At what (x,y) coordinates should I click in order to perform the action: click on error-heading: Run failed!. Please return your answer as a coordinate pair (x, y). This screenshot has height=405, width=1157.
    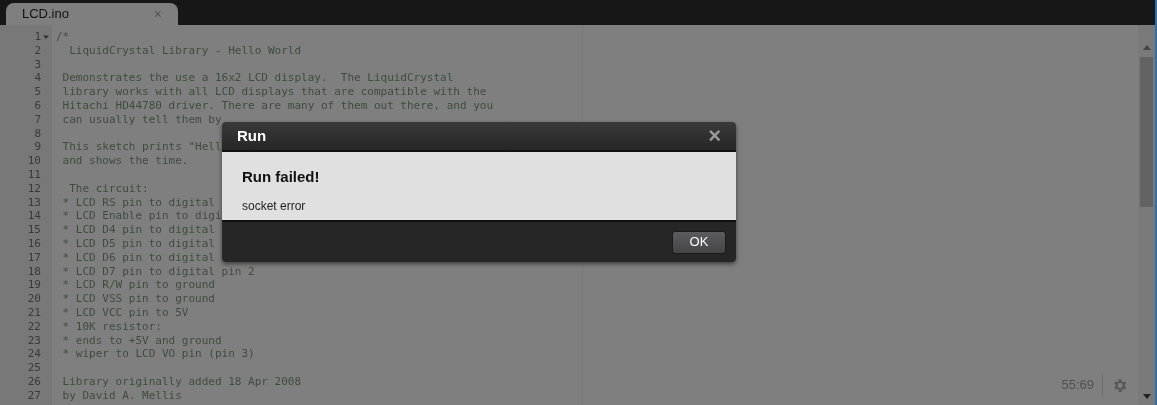
    Looking at the image, I should click on (281, 177).